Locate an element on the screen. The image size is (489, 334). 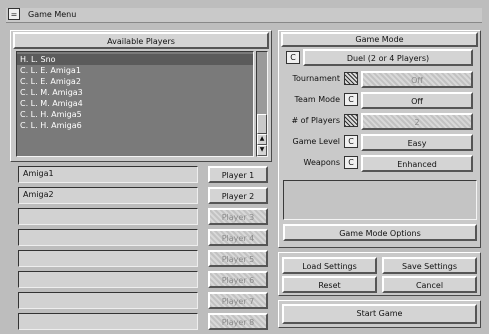
game-mode-spacer is located at coordinates (380, 200).